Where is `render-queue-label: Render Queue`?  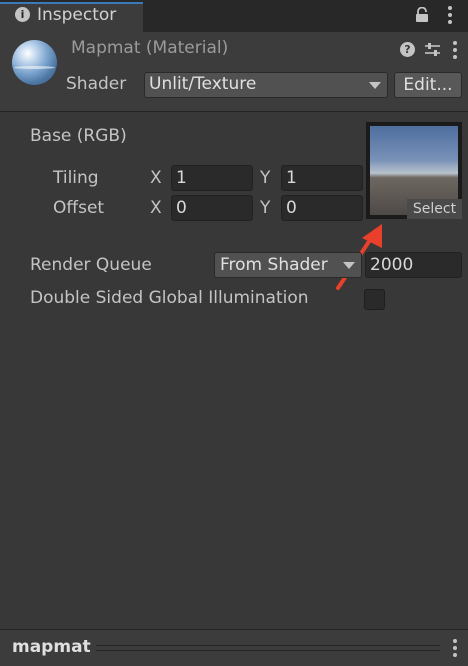 render-queue-label: Render Queue is located at coordinates (91, 265).